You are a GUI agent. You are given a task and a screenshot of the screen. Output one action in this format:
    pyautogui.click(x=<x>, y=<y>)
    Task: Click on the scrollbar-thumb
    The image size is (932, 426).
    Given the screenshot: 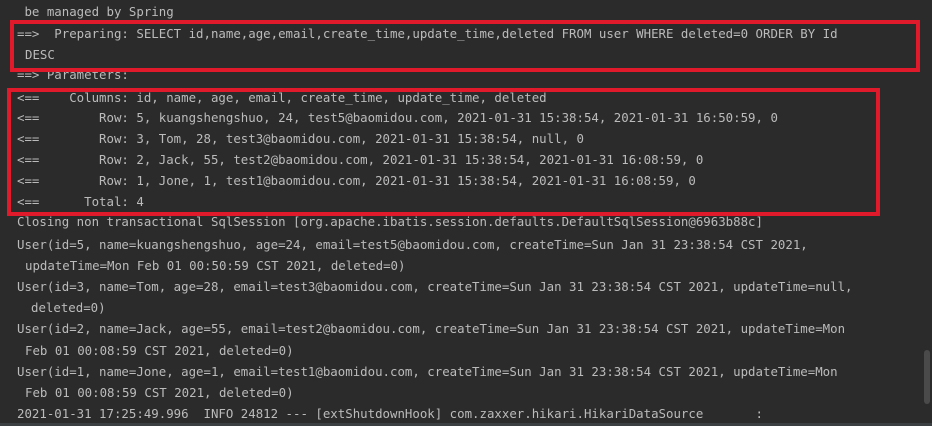 What is the action you would take?
    pyautogui.click(x=927, y=377)
    